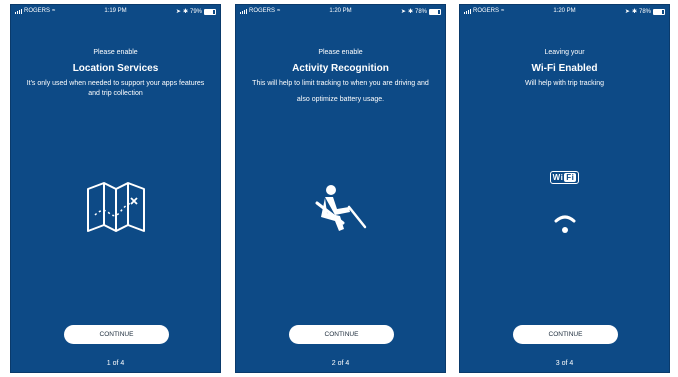  I want to click on battery-percent: 79%, so click(195, 11).